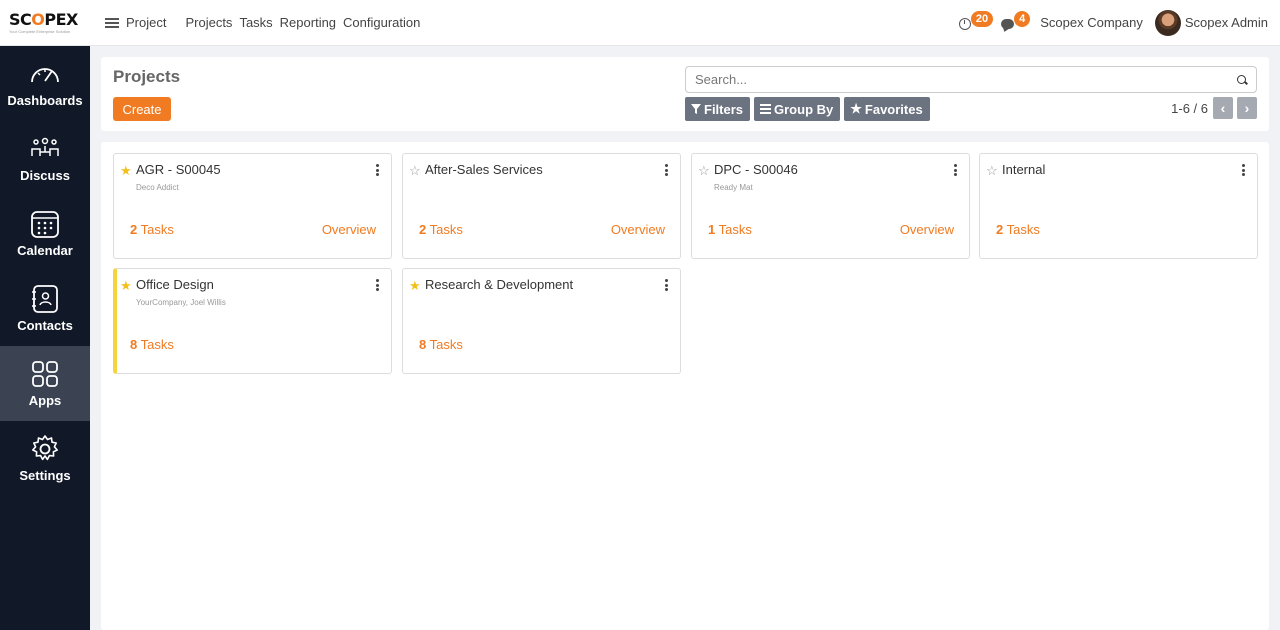  Describe the element at coordinates (1008, 23) in the screenshot. I see `chat-icon` at that location.